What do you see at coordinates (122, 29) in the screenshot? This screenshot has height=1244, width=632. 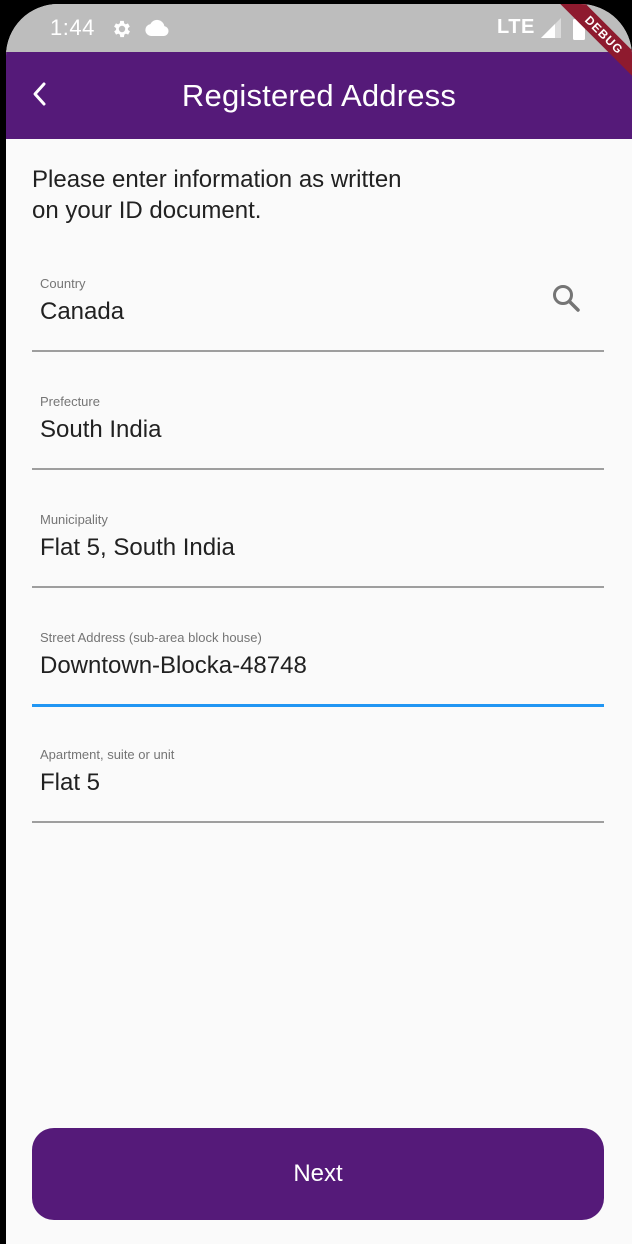 I see `gear-icon` at bounding box center [122, 29].